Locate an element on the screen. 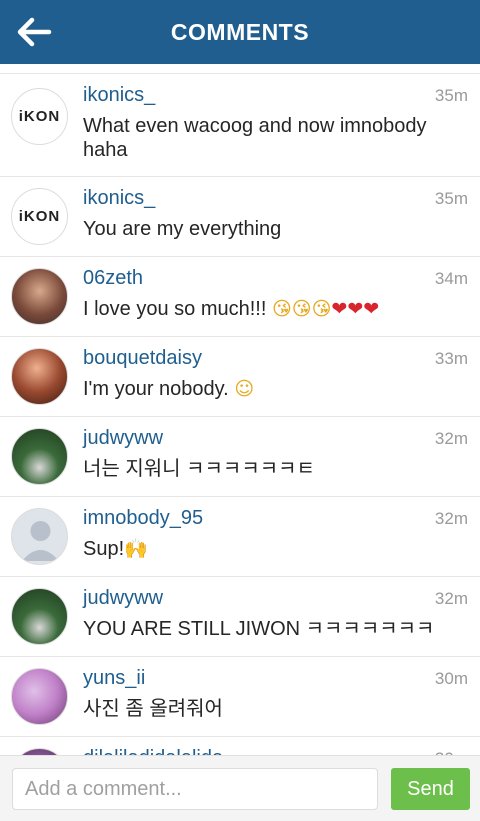  comment-row: 06zeth 34m I love you so much!!! 😘😘😘❤❤❤ is located at coordinates (240, 297).